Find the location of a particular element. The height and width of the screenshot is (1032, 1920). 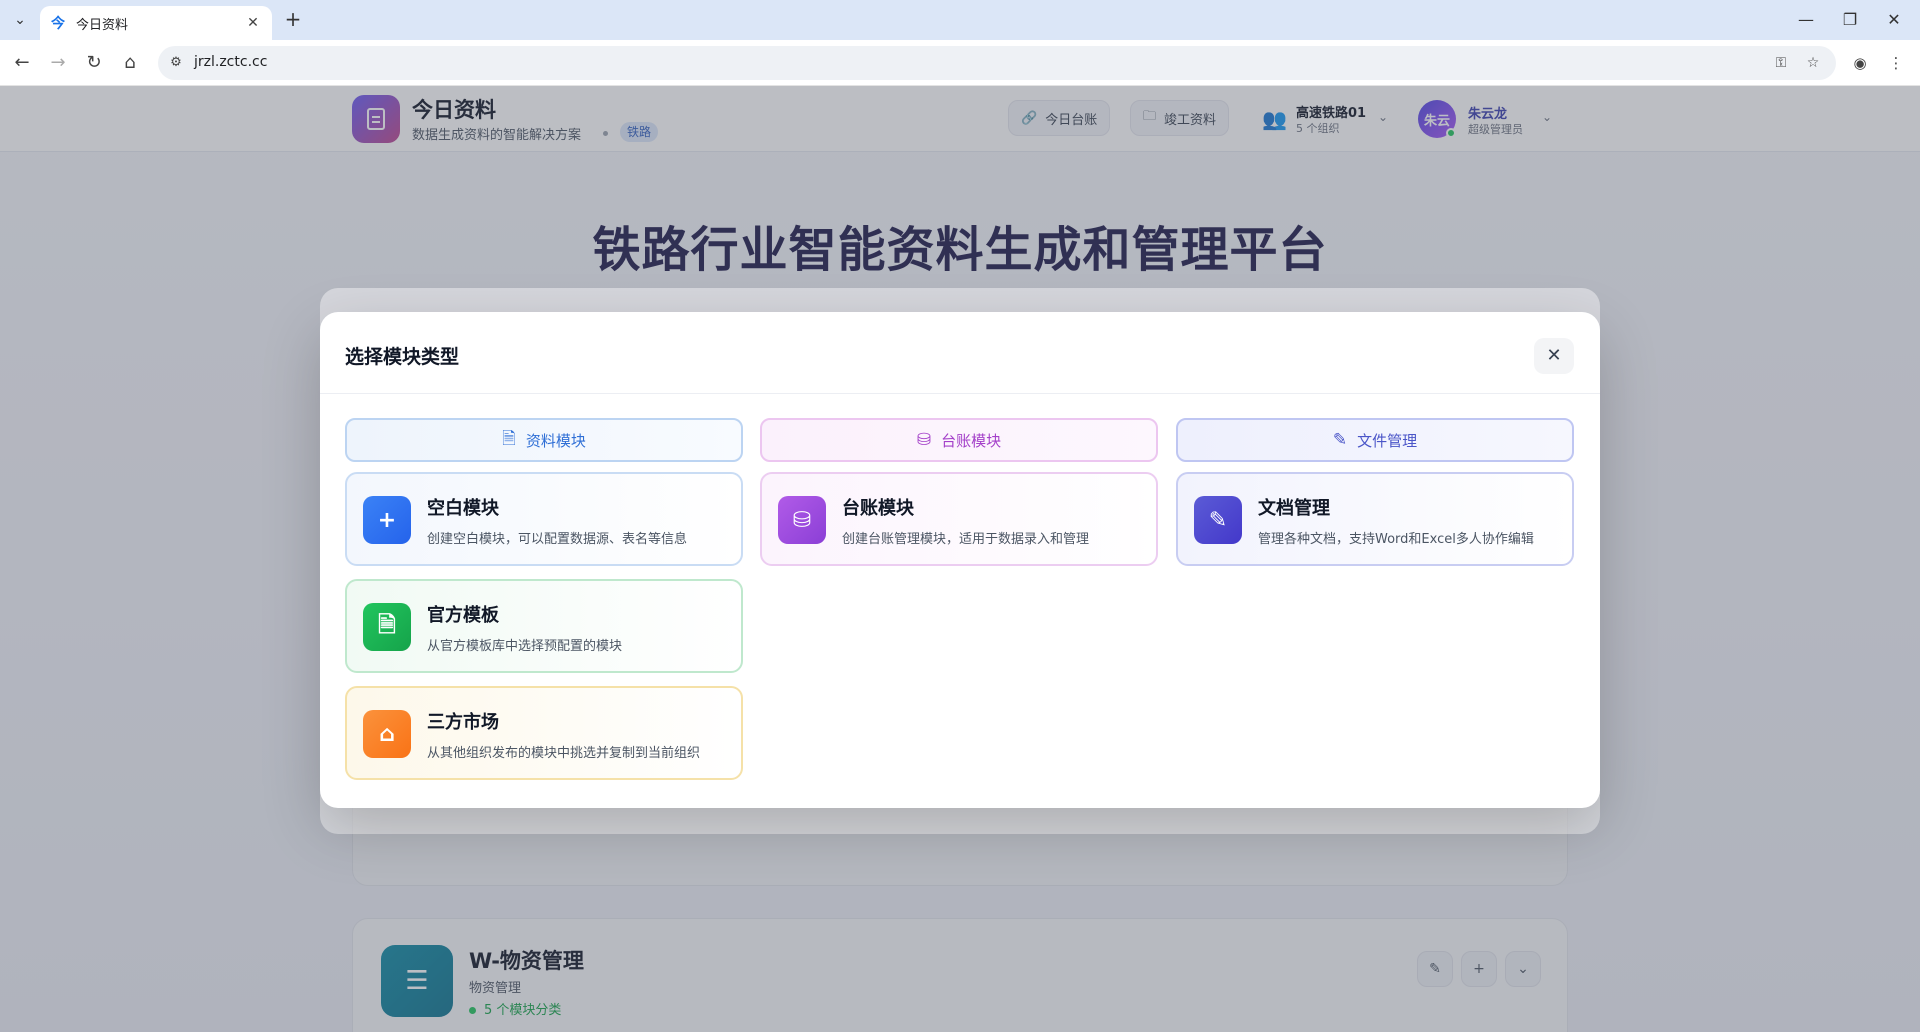

card-description: 从官方模板库中选择预配置的模块 is located at coordinates (525, 646).